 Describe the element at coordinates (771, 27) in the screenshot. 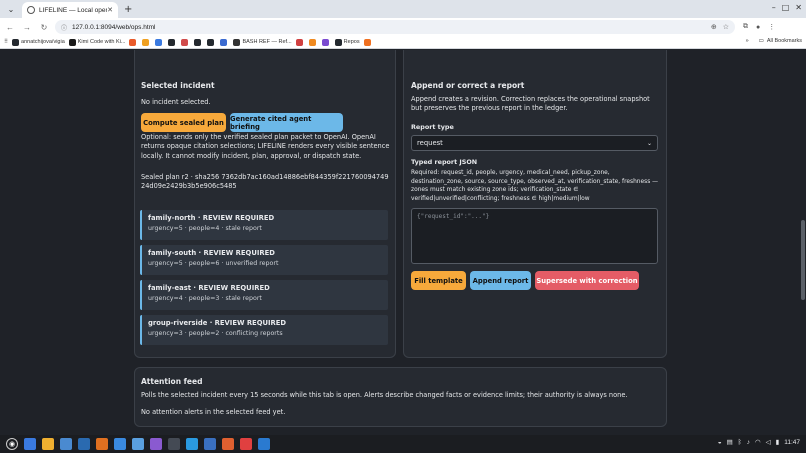

I see `menu-icon: ⋮` at that location.